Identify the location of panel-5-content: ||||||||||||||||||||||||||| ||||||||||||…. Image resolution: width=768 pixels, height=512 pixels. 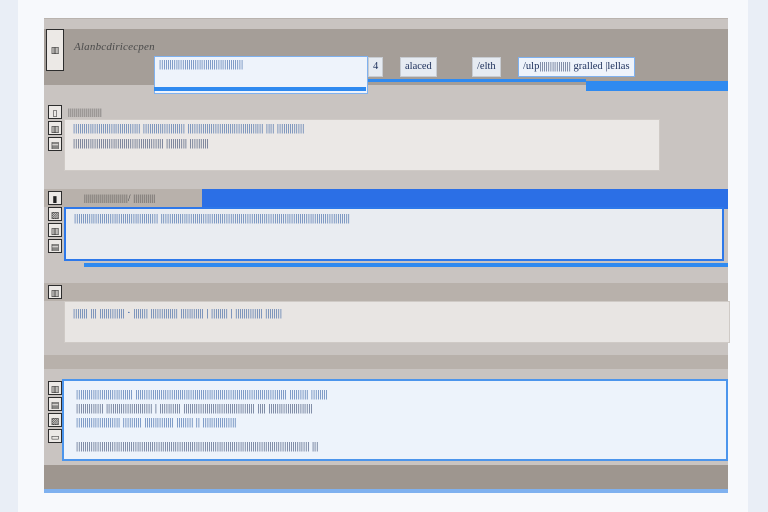
(395, 420).